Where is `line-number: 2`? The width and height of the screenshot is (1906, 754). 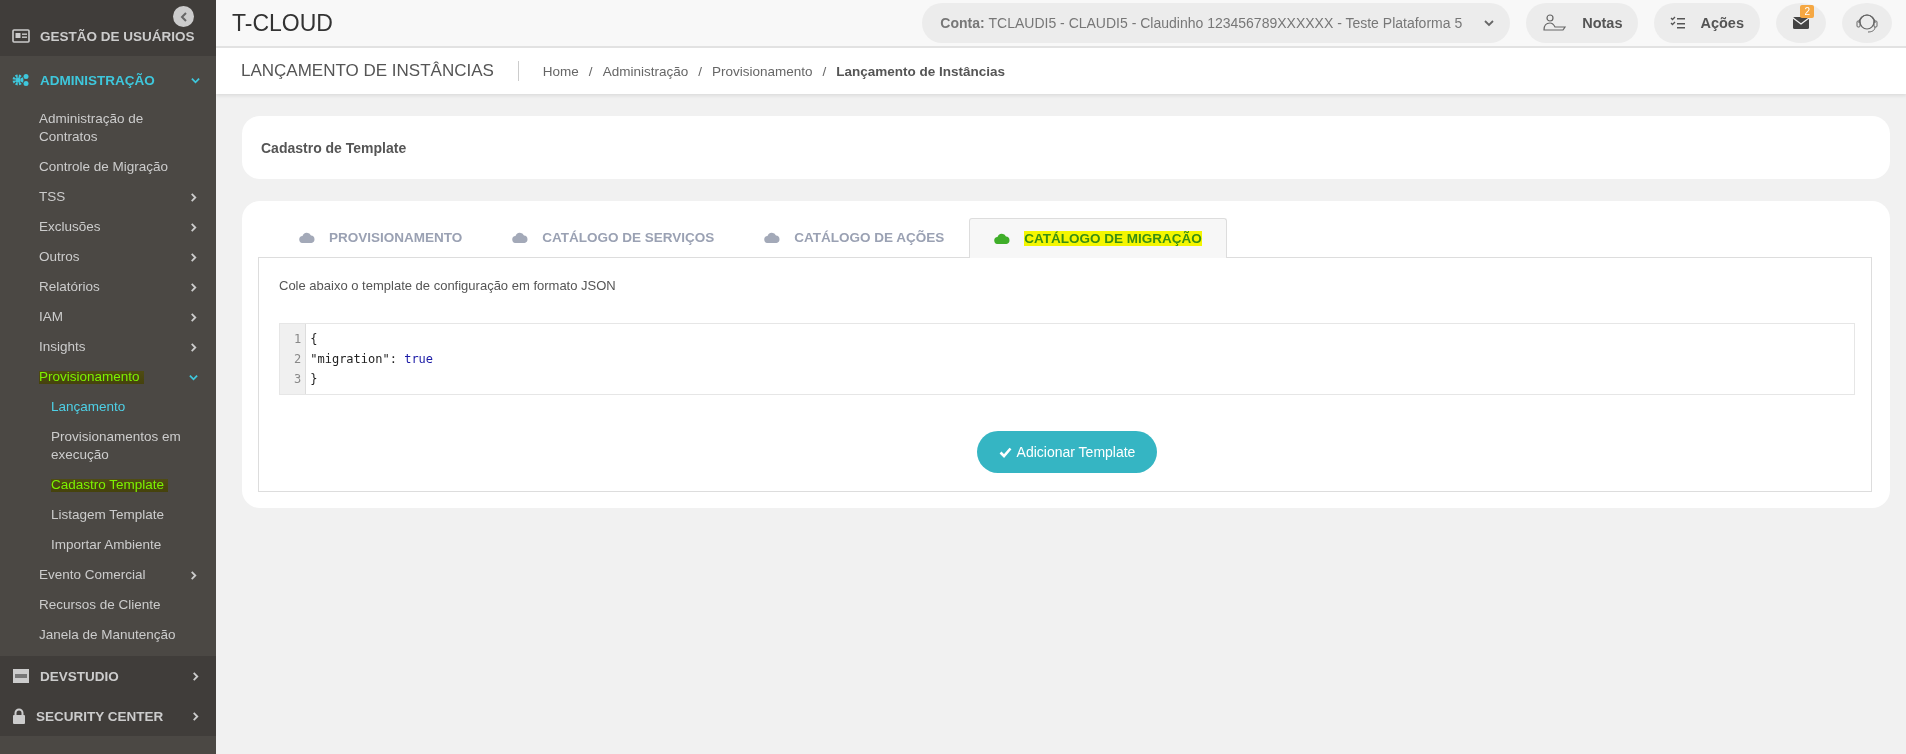
line-number: 2 is located at coordinates (298, 359).